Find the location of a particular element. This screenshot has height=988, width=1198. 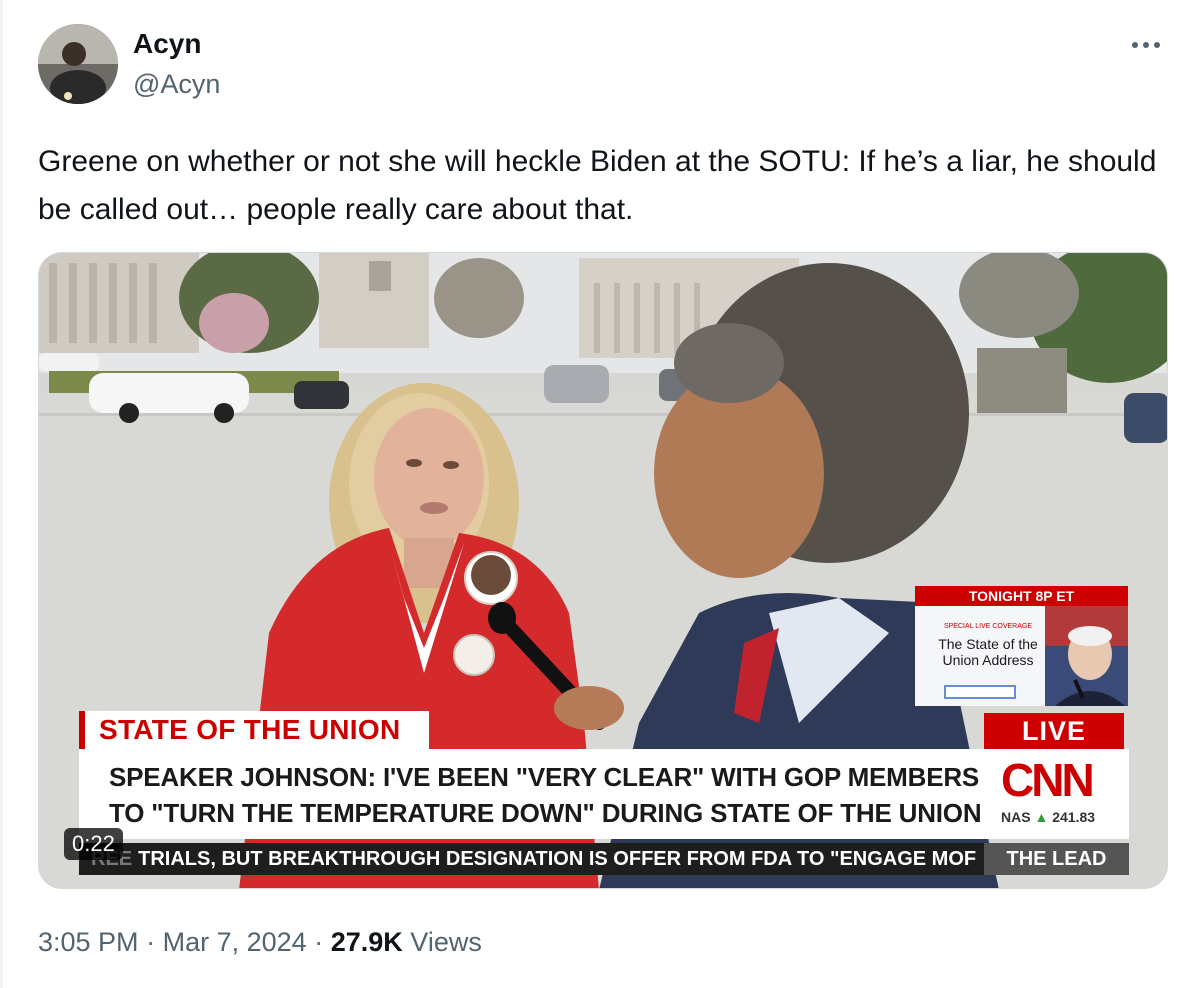

market-ticker: NAS ▲ 241.83 is located at coordinates (1048, 817).